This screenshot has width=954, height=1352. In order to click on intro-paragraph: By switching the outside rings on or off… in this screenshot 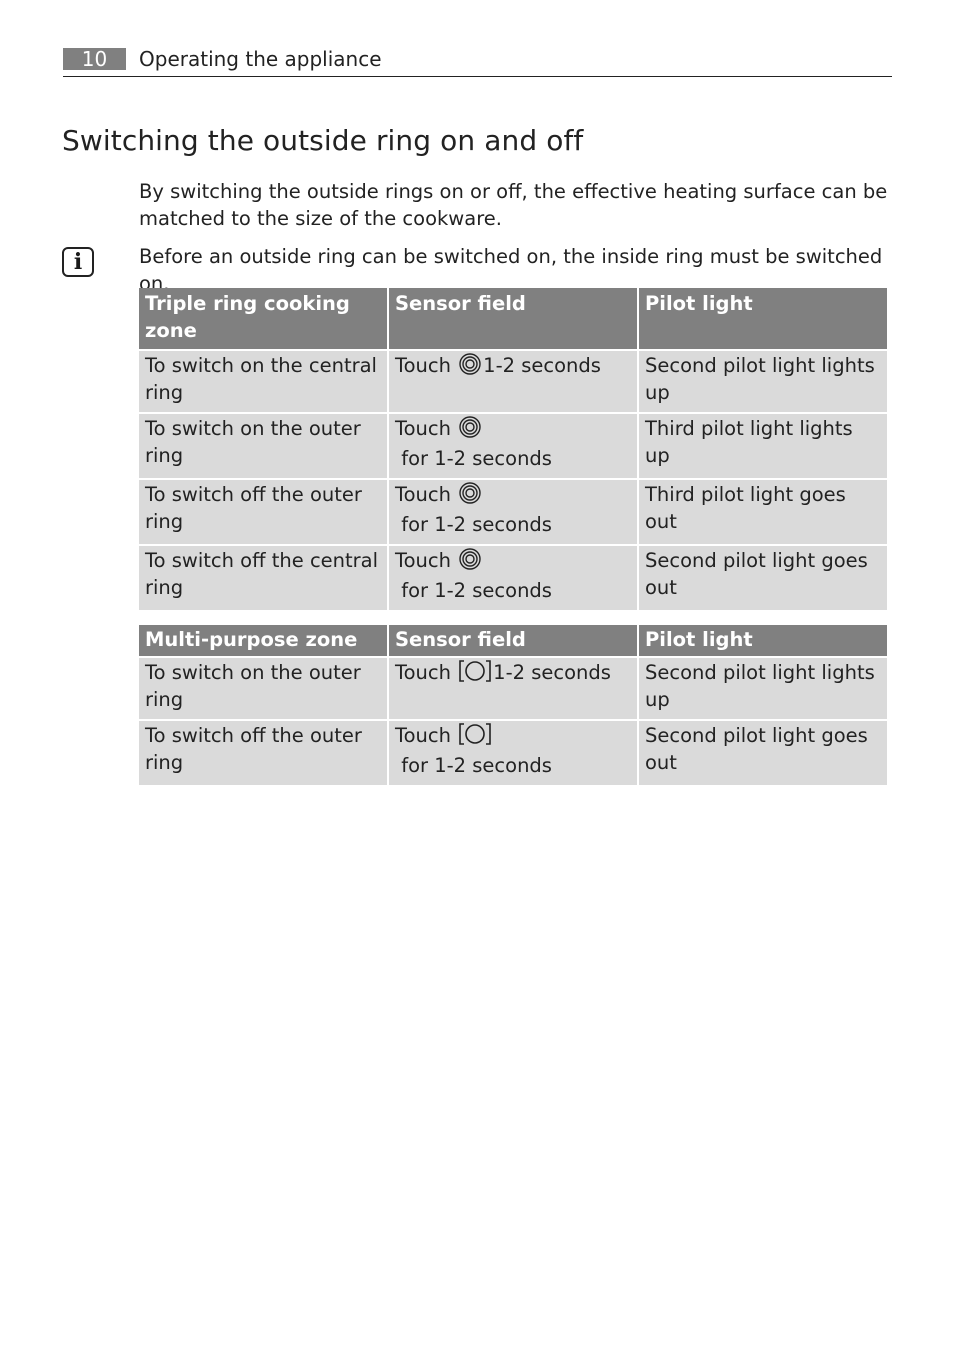, I will do `click(513, 205)`.